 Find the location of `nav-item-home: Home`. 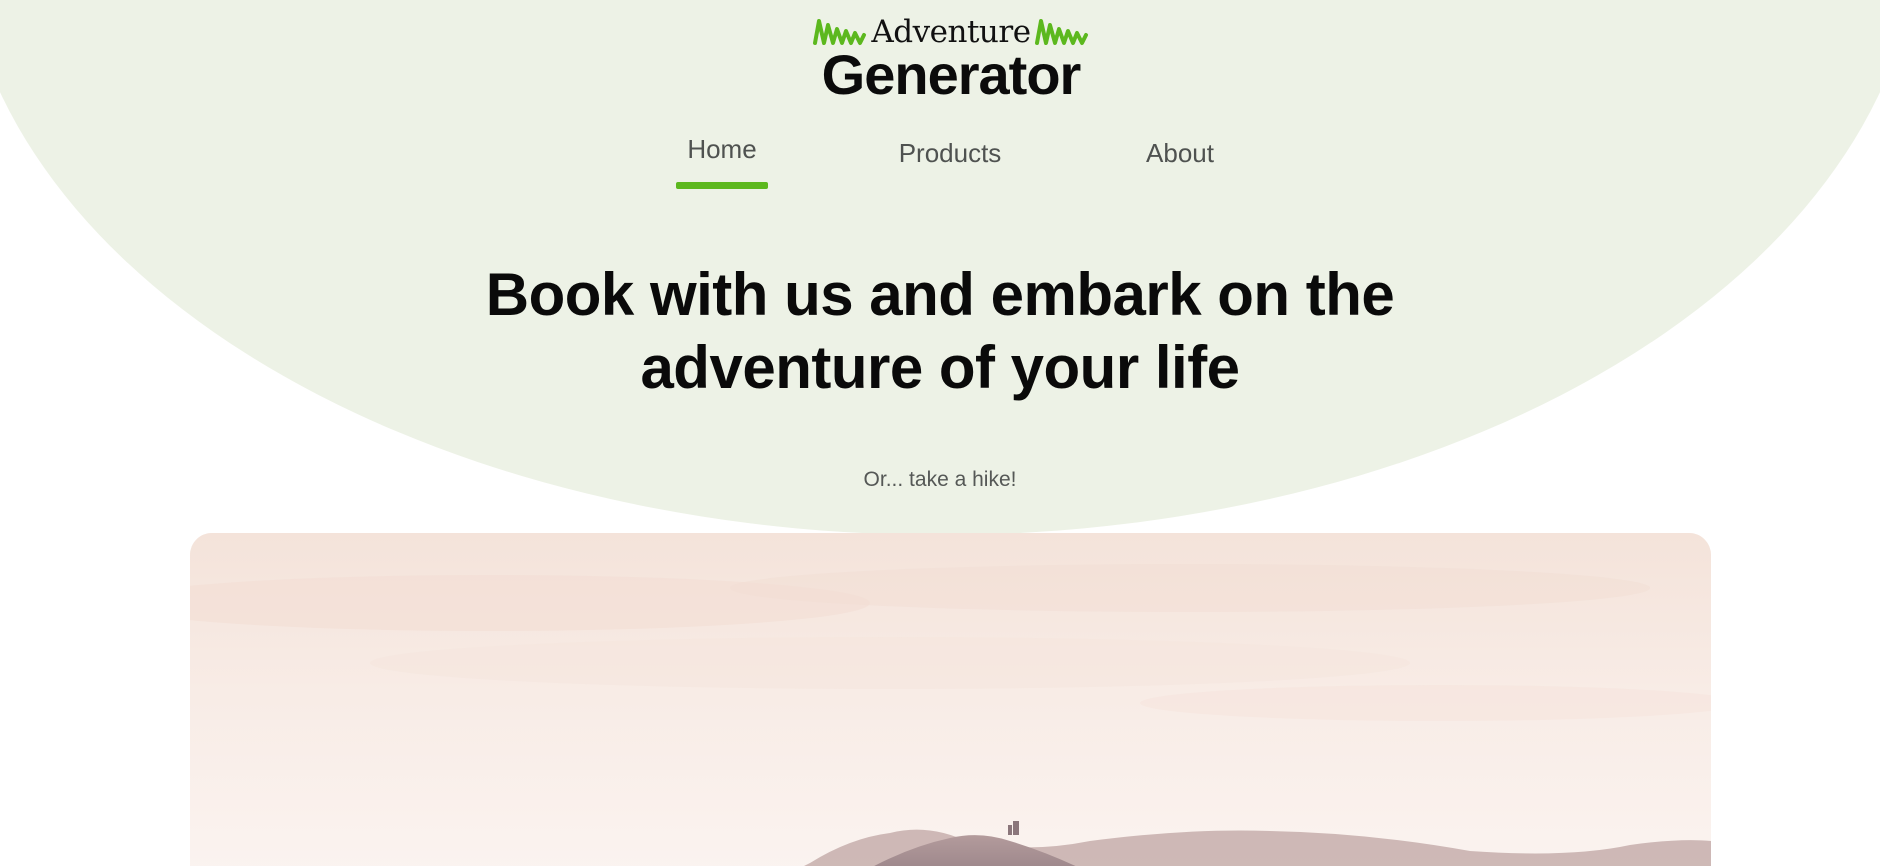

nav-item-home: Home is located at coordinates (722, 149).